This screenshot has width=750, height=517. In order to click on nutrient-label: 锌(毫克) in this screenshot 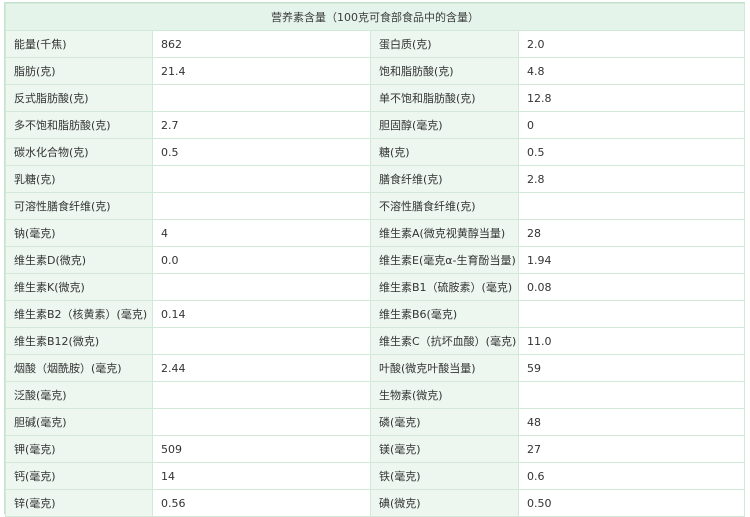, I will do `click(79, 503)`.